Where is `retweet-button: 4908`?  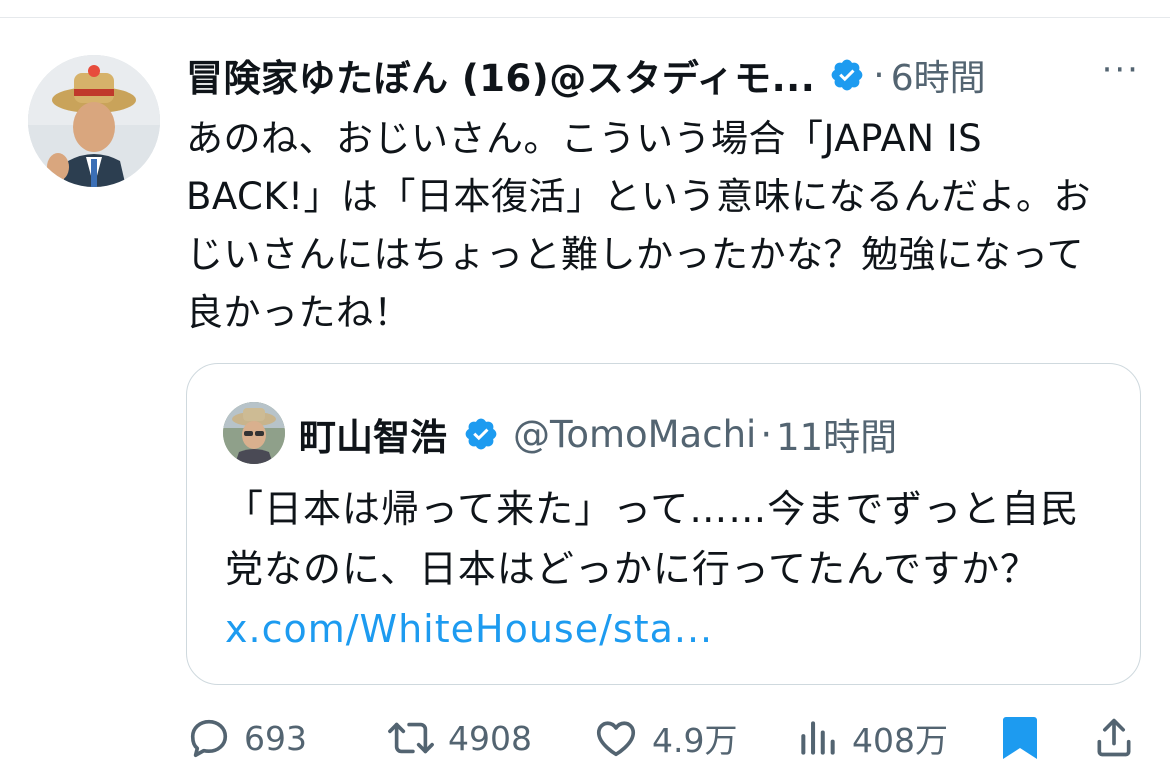 retweet-button: 4908 is located at coordinates (459, 738).